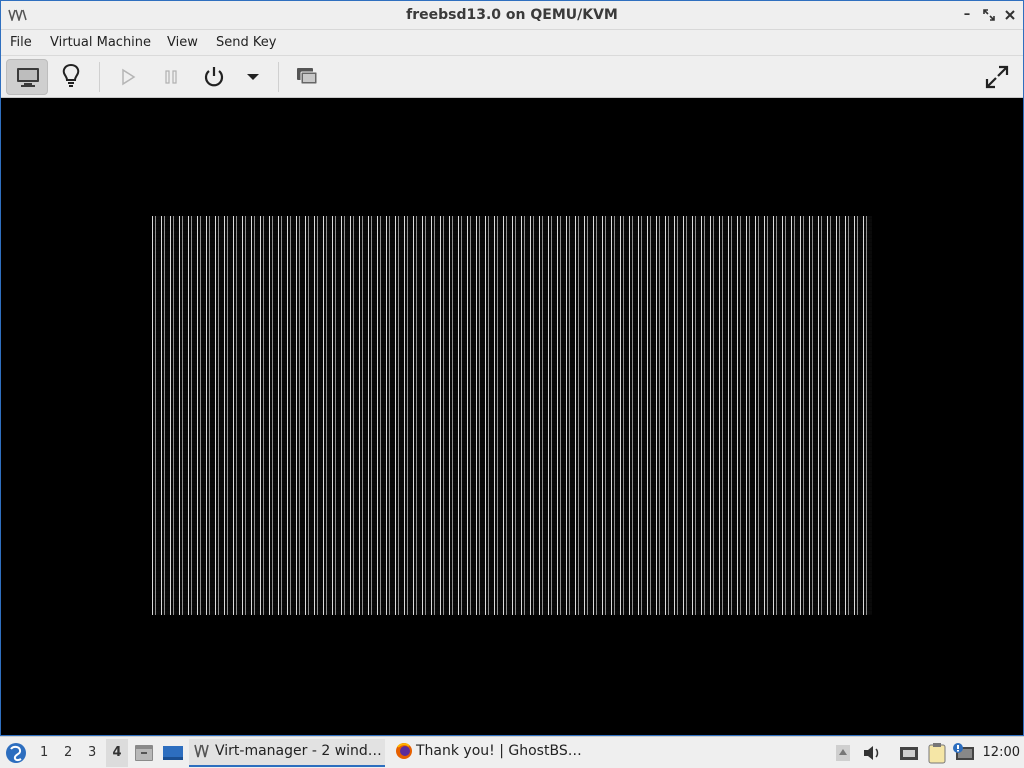  What do you see at coordinates (246, 42) in the screenshot?
I see `menu-send-key: Send Key` at bounding box center [246, 42].